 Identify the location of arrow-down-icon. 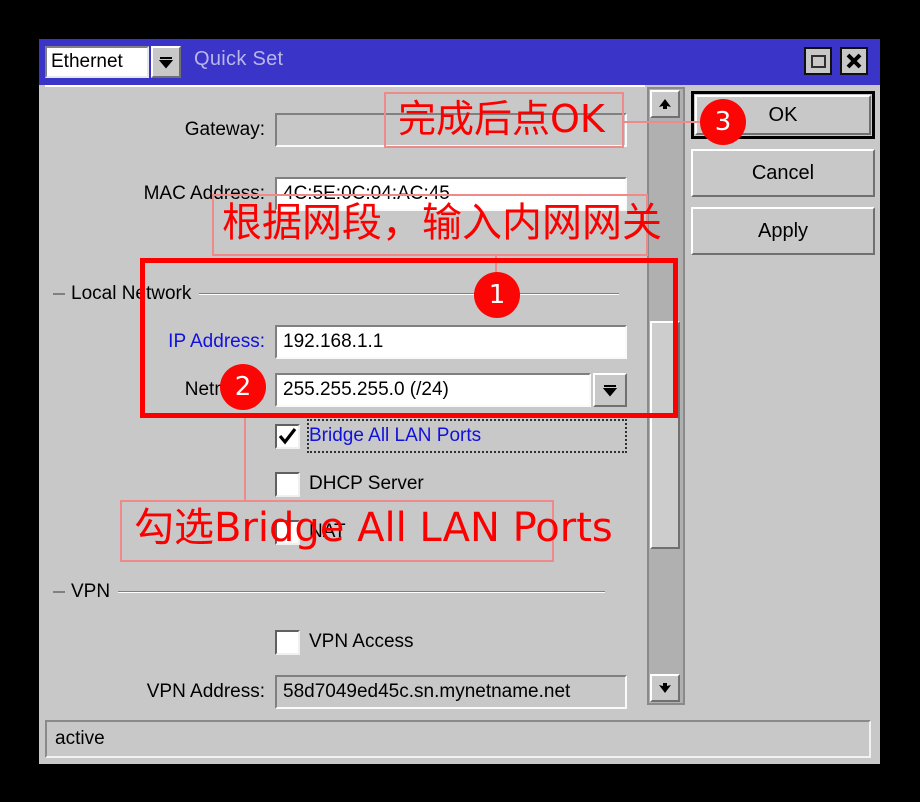
(665, 688).